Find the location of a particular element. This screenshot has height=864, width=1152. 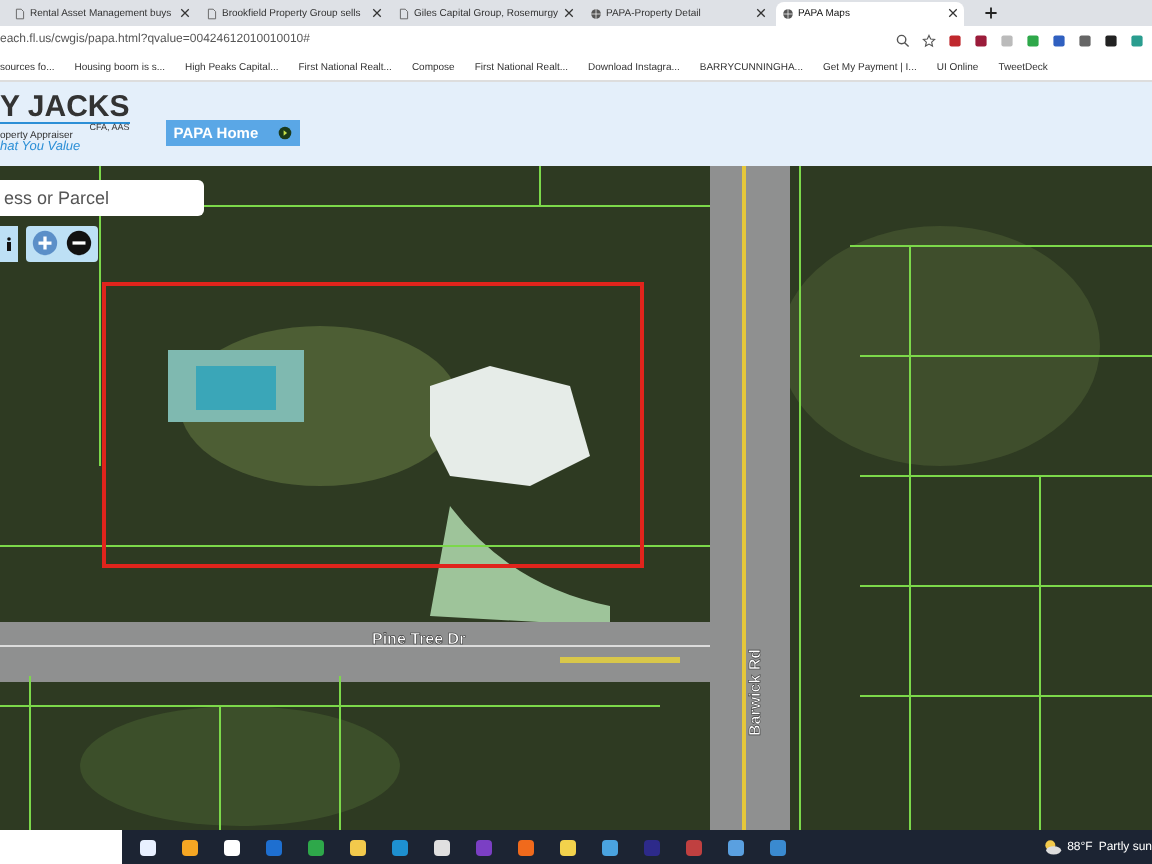

info-icon is located at coordinates (9, 244).